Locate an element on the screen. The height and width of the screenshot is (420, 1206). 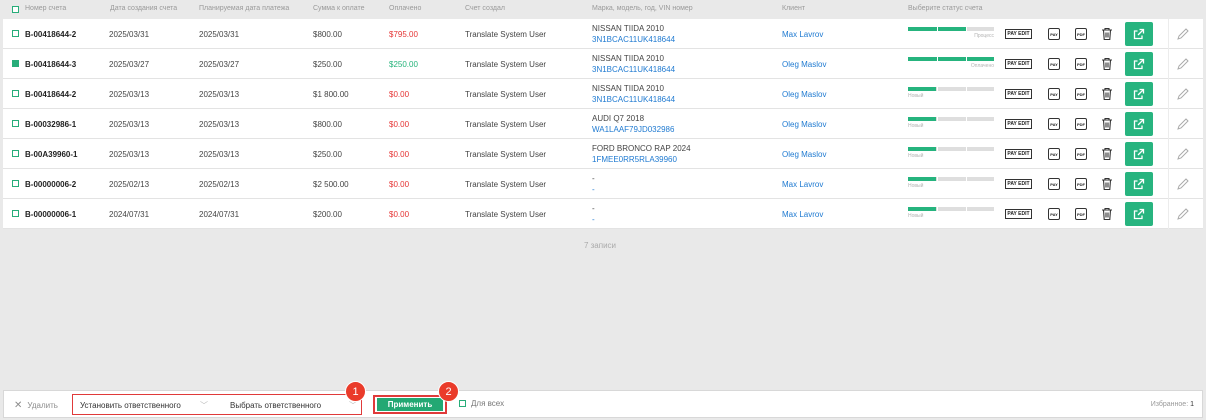
set-responsible-select: Установить ответственного is located at coordinates (130, 405).